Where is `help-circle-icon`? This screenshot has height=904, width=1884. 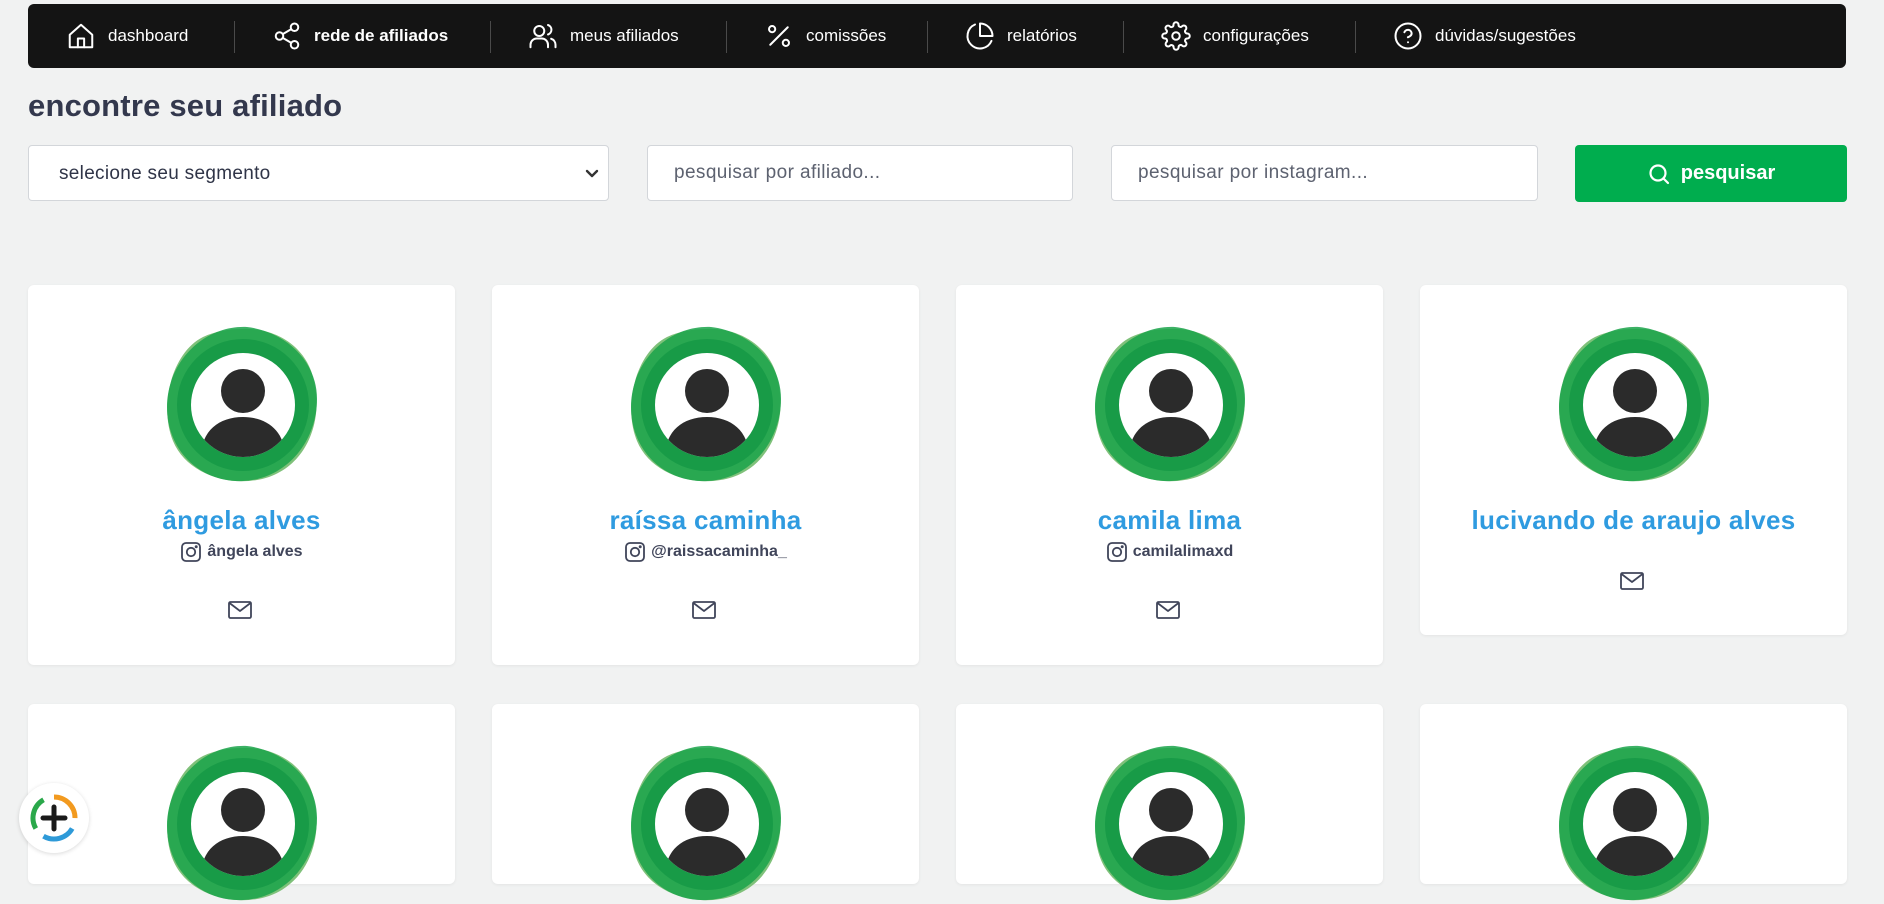 help-circle-icon is located at coordinates (1408, 36).